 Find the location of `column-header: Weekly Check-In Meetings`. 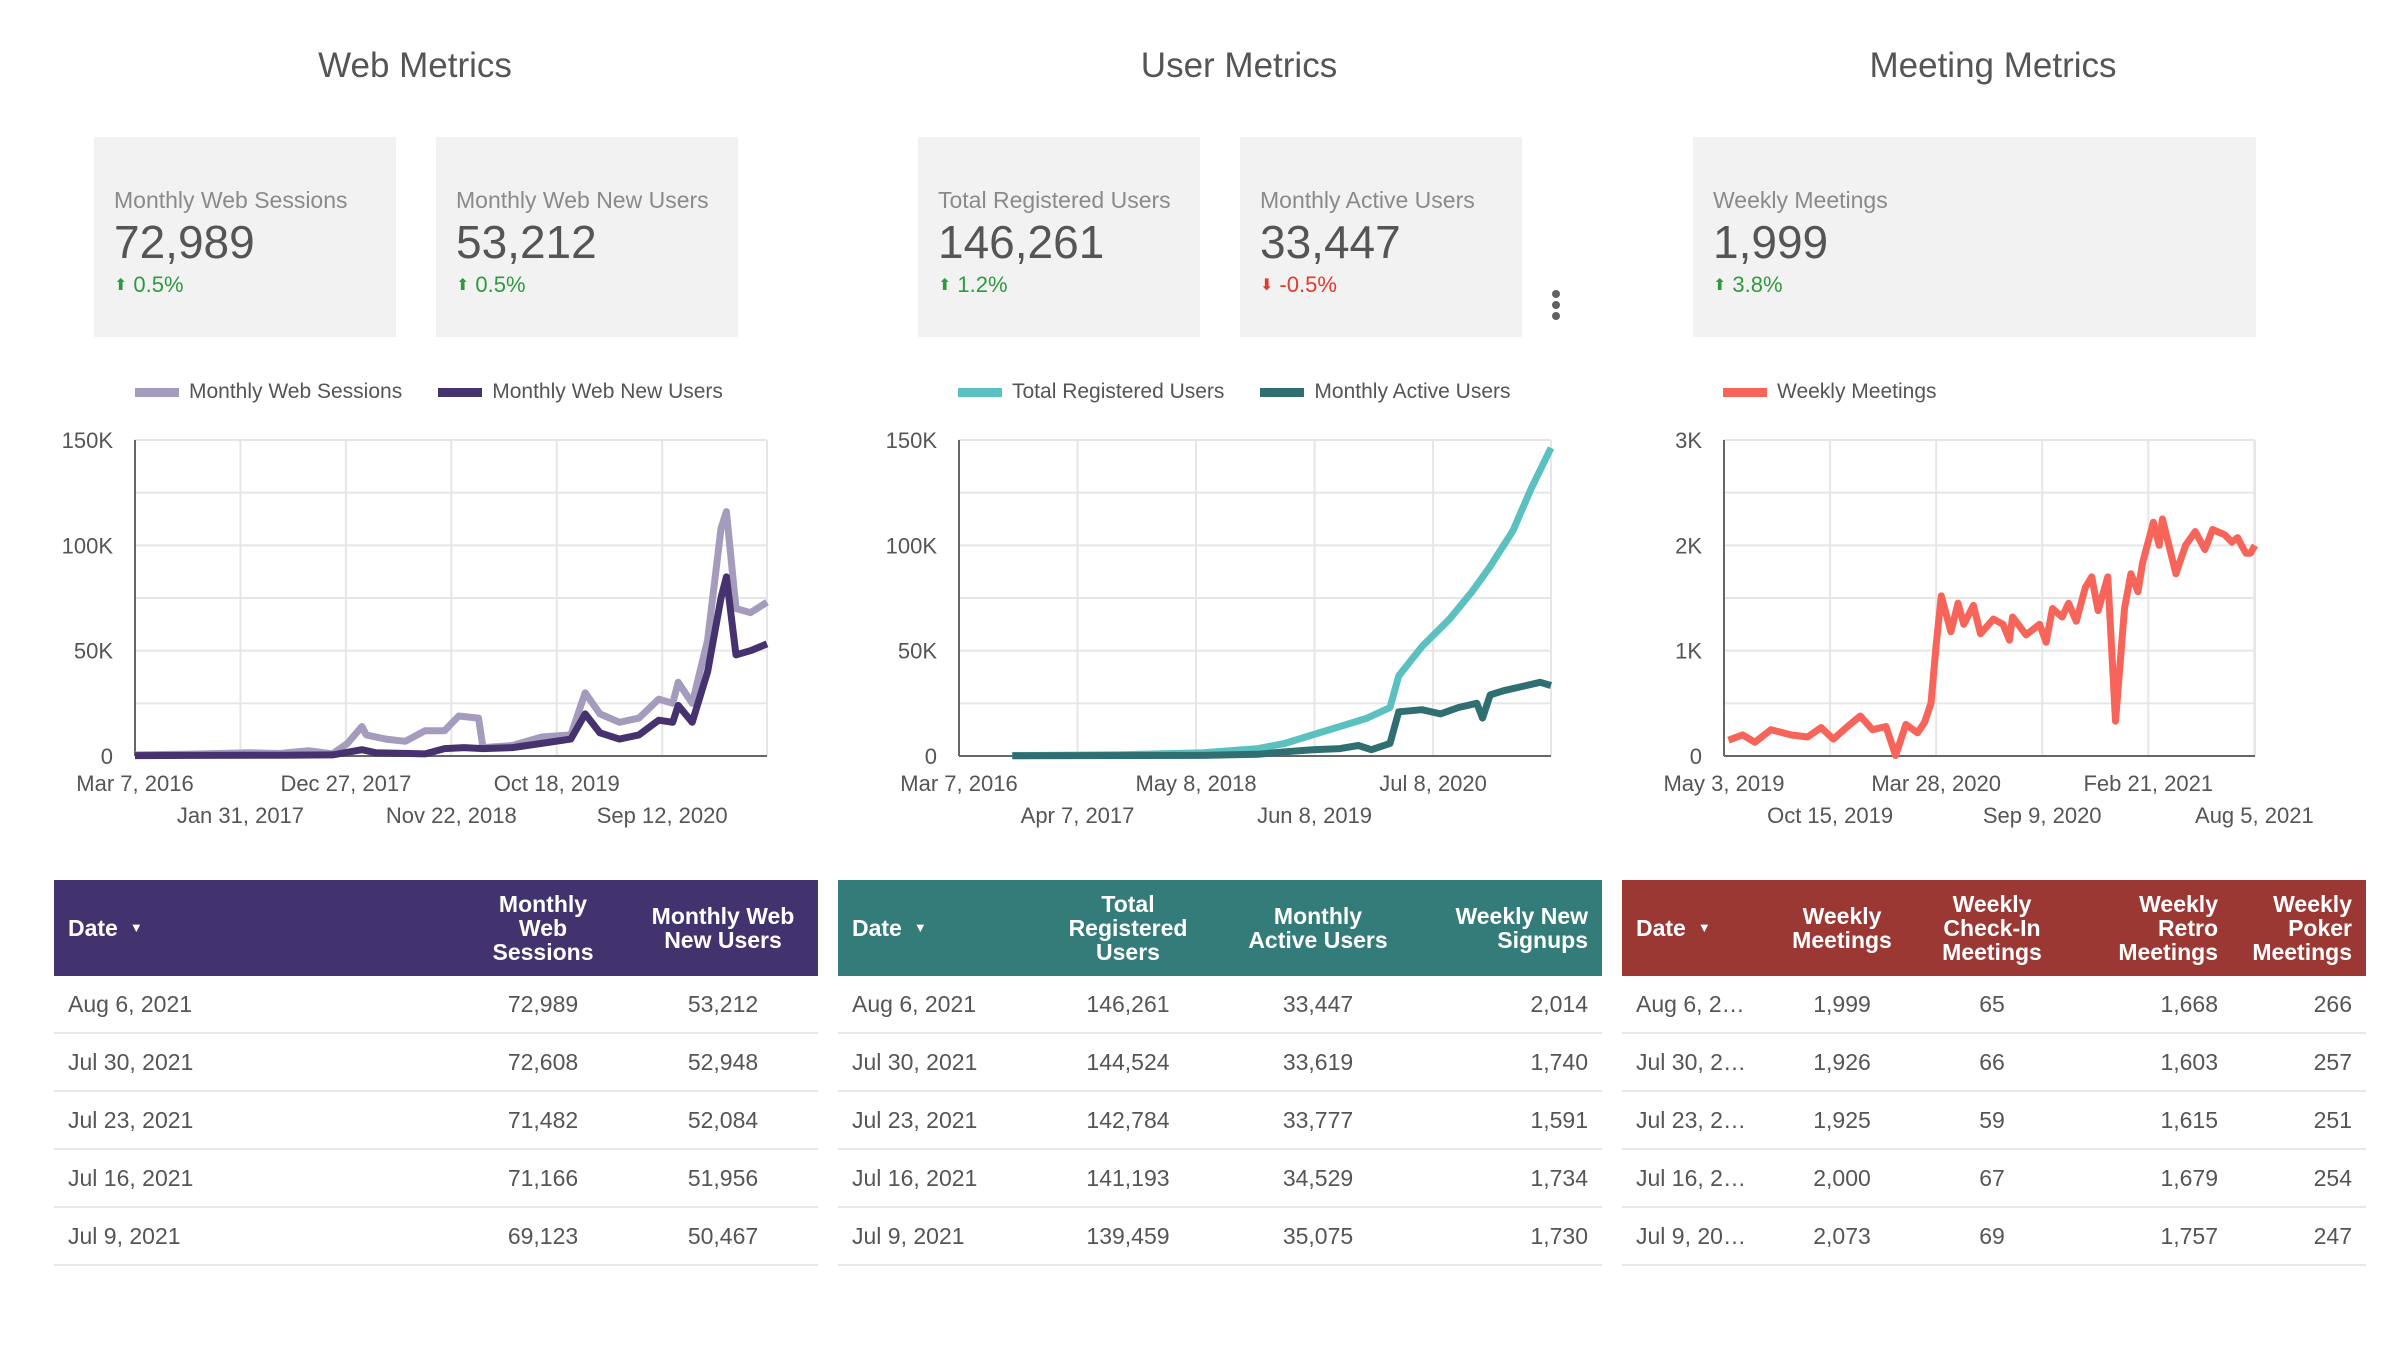

column-header: Weekly Check-In Meetings is located at coordinates (1992, 928).